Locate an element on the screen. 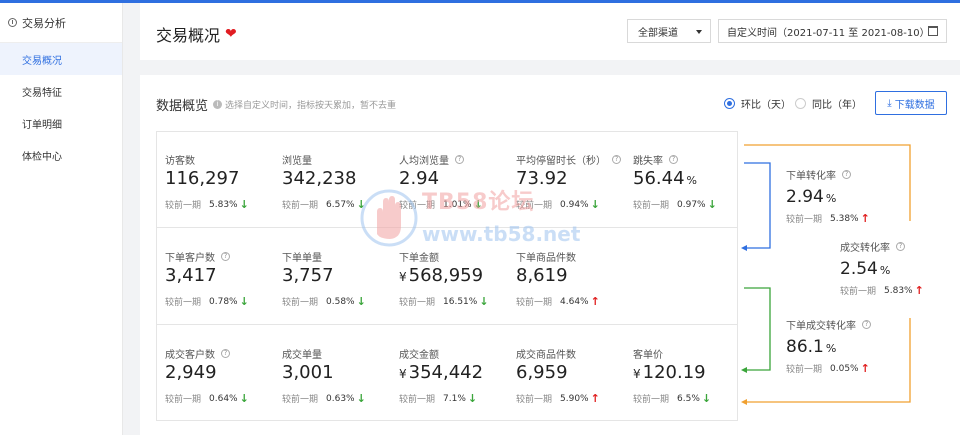  channel-select: 全部渠道 is located at coordinates (669, 31).